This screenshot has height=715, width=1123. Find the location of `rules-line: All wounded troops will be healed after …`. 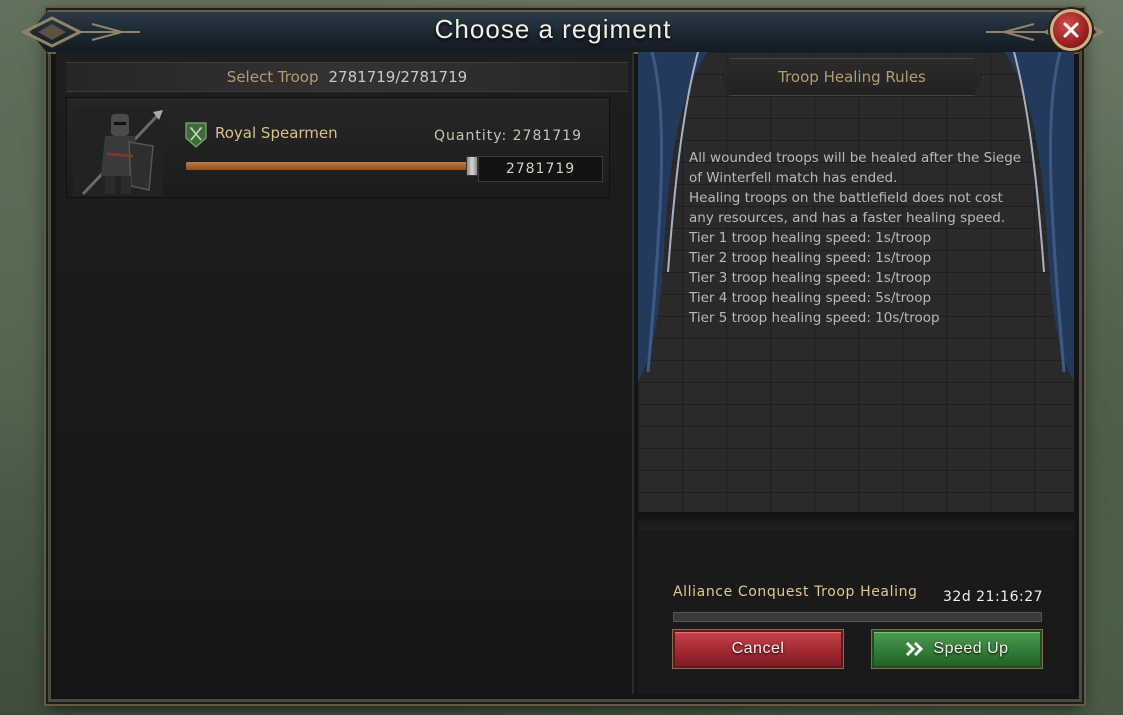

rules-line: All wounded troops will be healed after … is located at coordinates (855, 158).